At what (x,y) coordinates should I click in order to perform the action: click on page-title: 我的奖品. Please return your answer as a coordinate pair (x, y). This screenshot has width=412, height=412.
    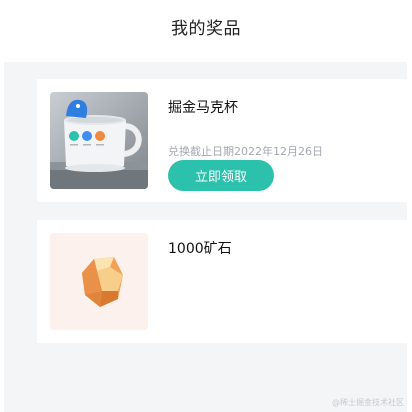
    Looking at the image, I should click on (206, 28).